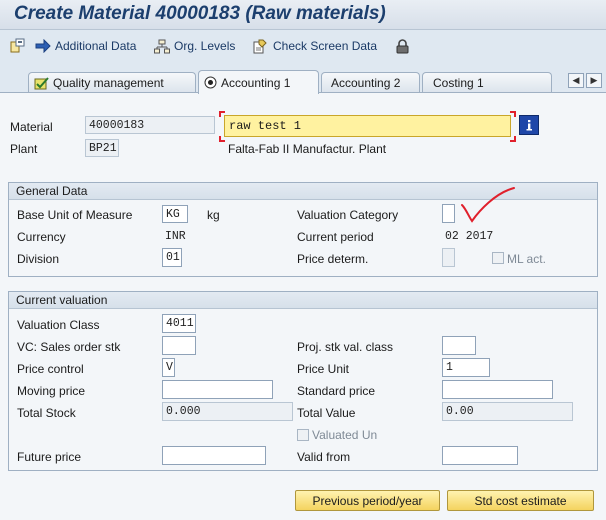 Image resolution: width=606 pixels, height=520 pixels. What do you see at coordinates (210, 82) in the screenshot?
I see `radio-selected-icon` at bounding box center [210, 82].